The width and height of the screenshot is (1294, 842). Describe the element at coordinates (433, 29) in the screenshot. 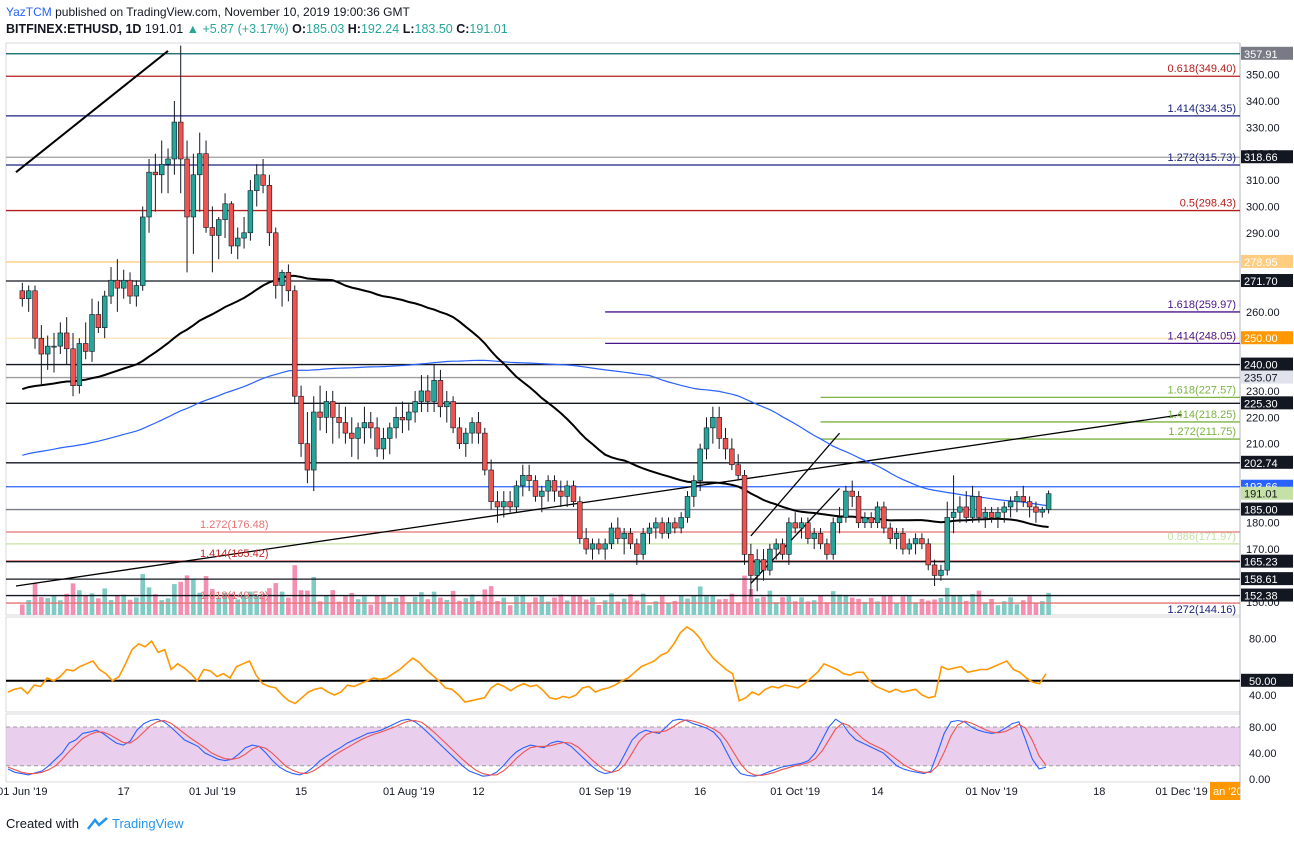

I see `low-value: 183.50` at that location.